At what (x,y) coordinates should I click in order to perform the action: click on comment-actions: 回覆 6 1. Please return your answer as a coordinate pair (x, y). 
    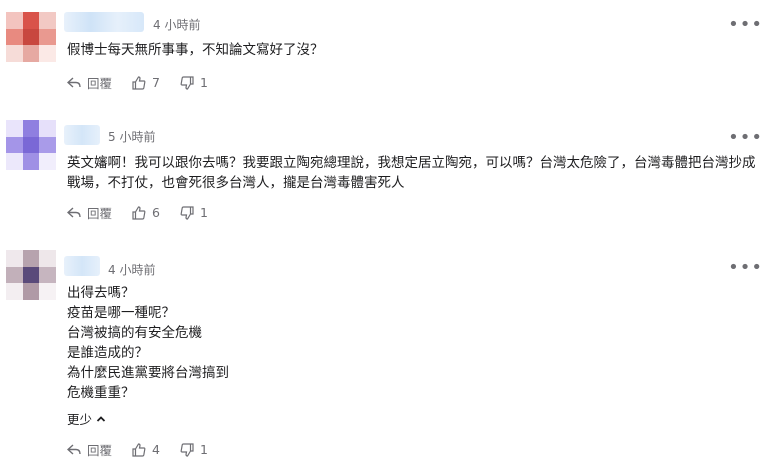
    Looking at the image, I should click on (147, 212).